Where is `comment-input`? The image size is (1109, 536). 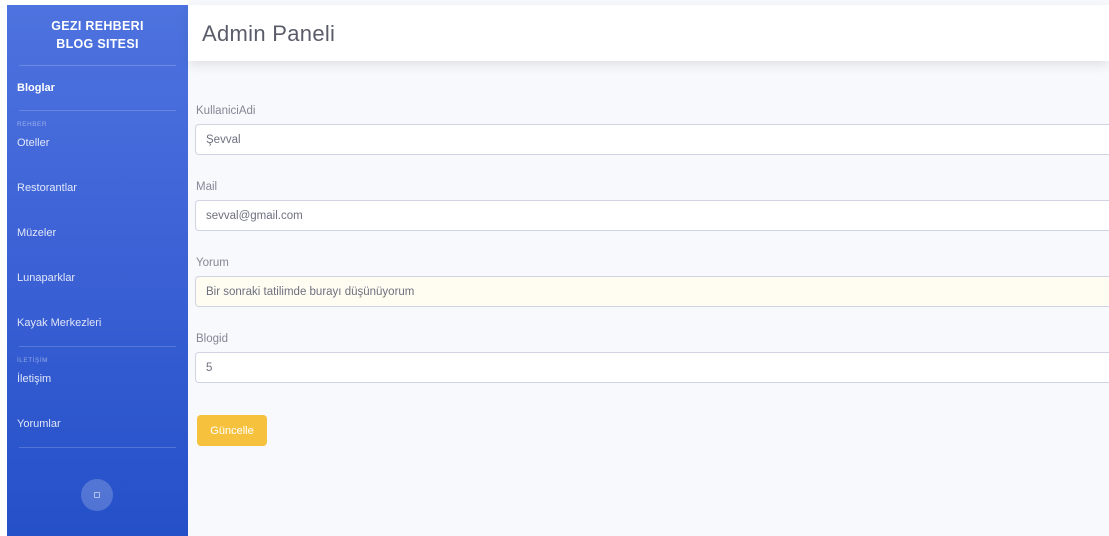
comment-input is located at coordinates (652, 291).